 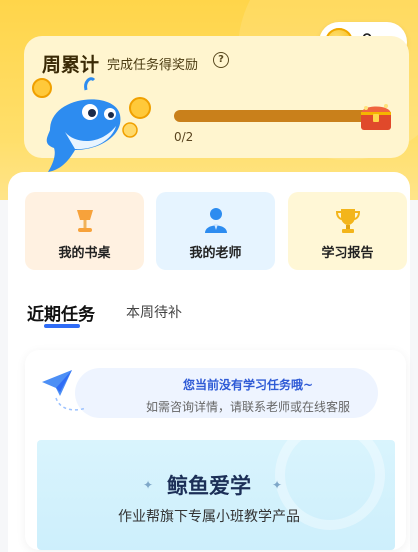 I want to click on study-report-label: 学习报告, so click(x=347, y=253).